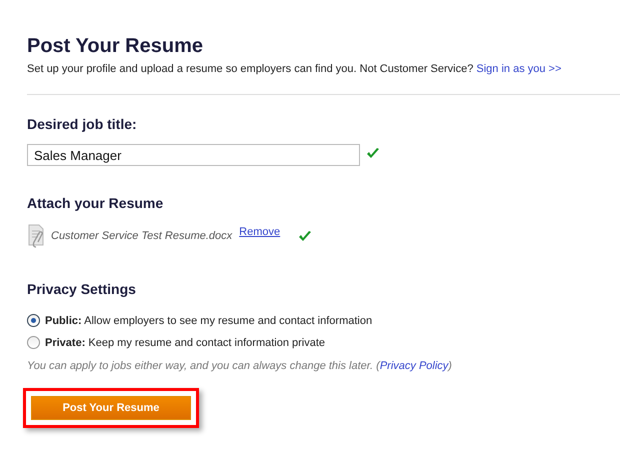 This screenshot has width=620, height=454. I want to click on radio-label: Public: Allow employers to see my resume and contact information, so click(208, 320).